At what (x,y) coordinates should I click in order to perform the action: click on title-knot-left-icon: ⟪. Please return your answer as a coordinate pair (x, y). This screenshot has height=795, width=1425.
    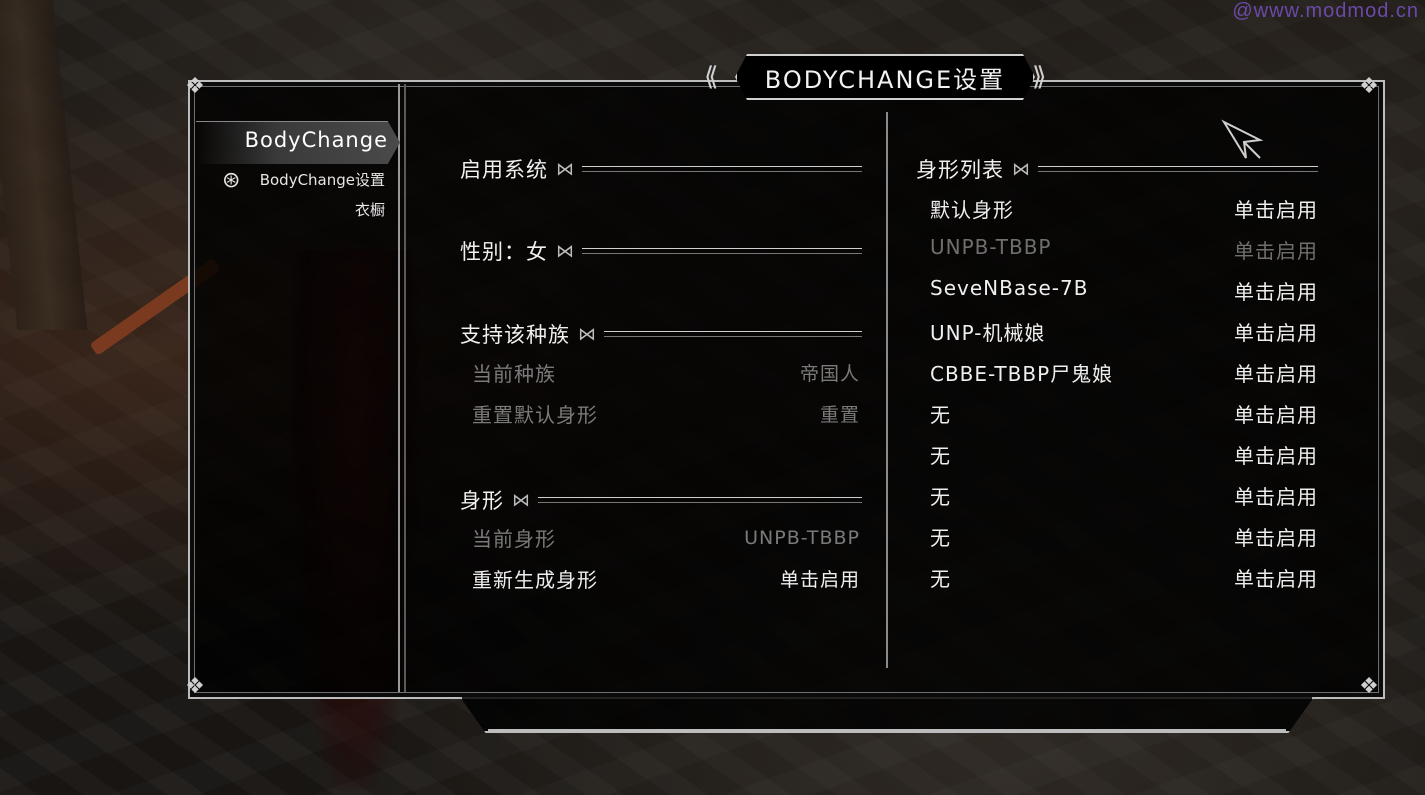
    Looking at the image, I should click on (711, 77).